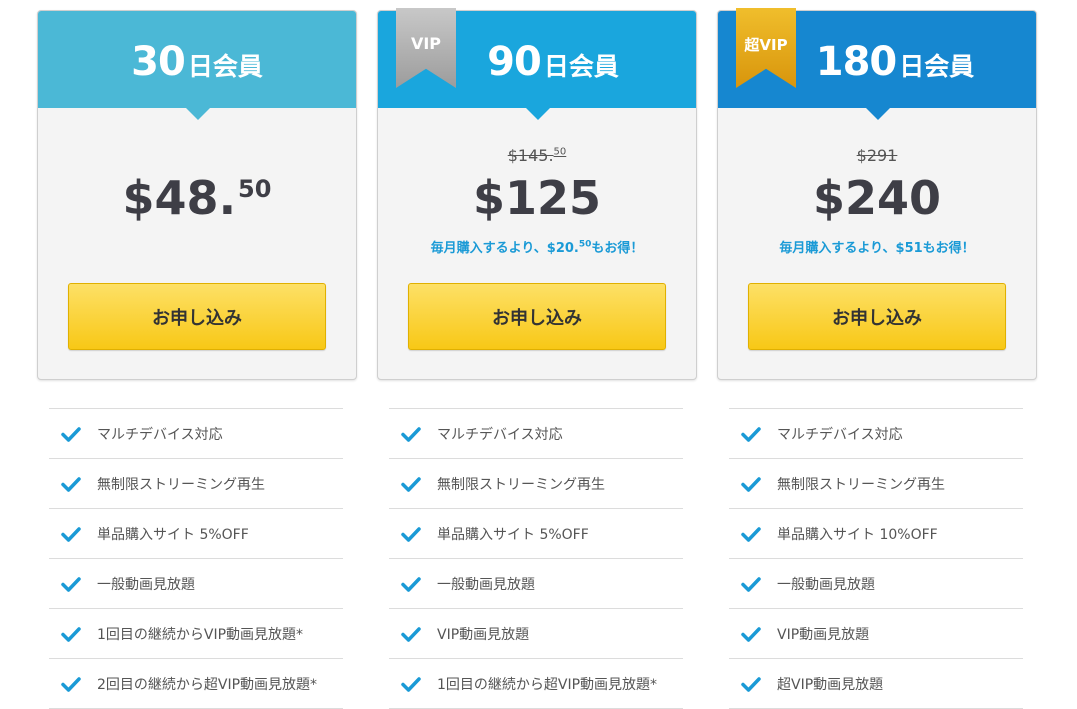 The width and height of the screenshot is (1077, 709). Describe the element at coordinates (197, 198) in the screenshot. I see `plan-price: $48.50` at that location.